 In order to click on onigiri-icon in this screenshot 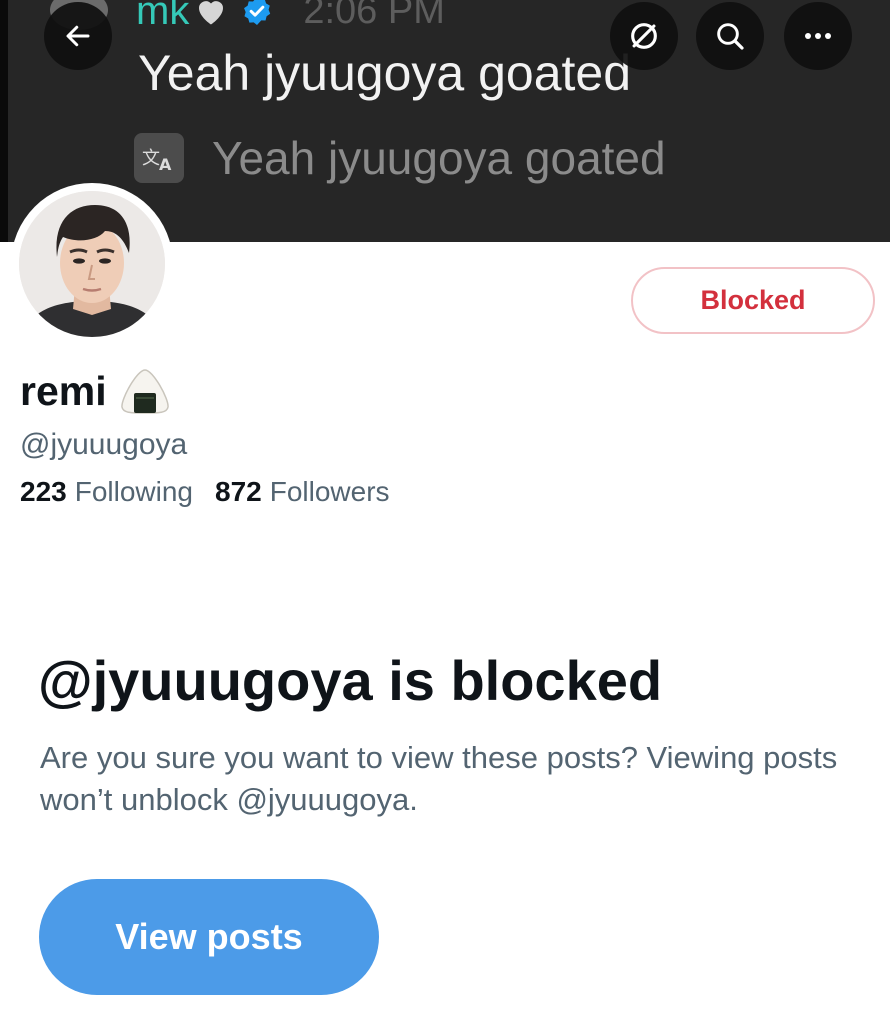, I will do `click(144, 391)`.